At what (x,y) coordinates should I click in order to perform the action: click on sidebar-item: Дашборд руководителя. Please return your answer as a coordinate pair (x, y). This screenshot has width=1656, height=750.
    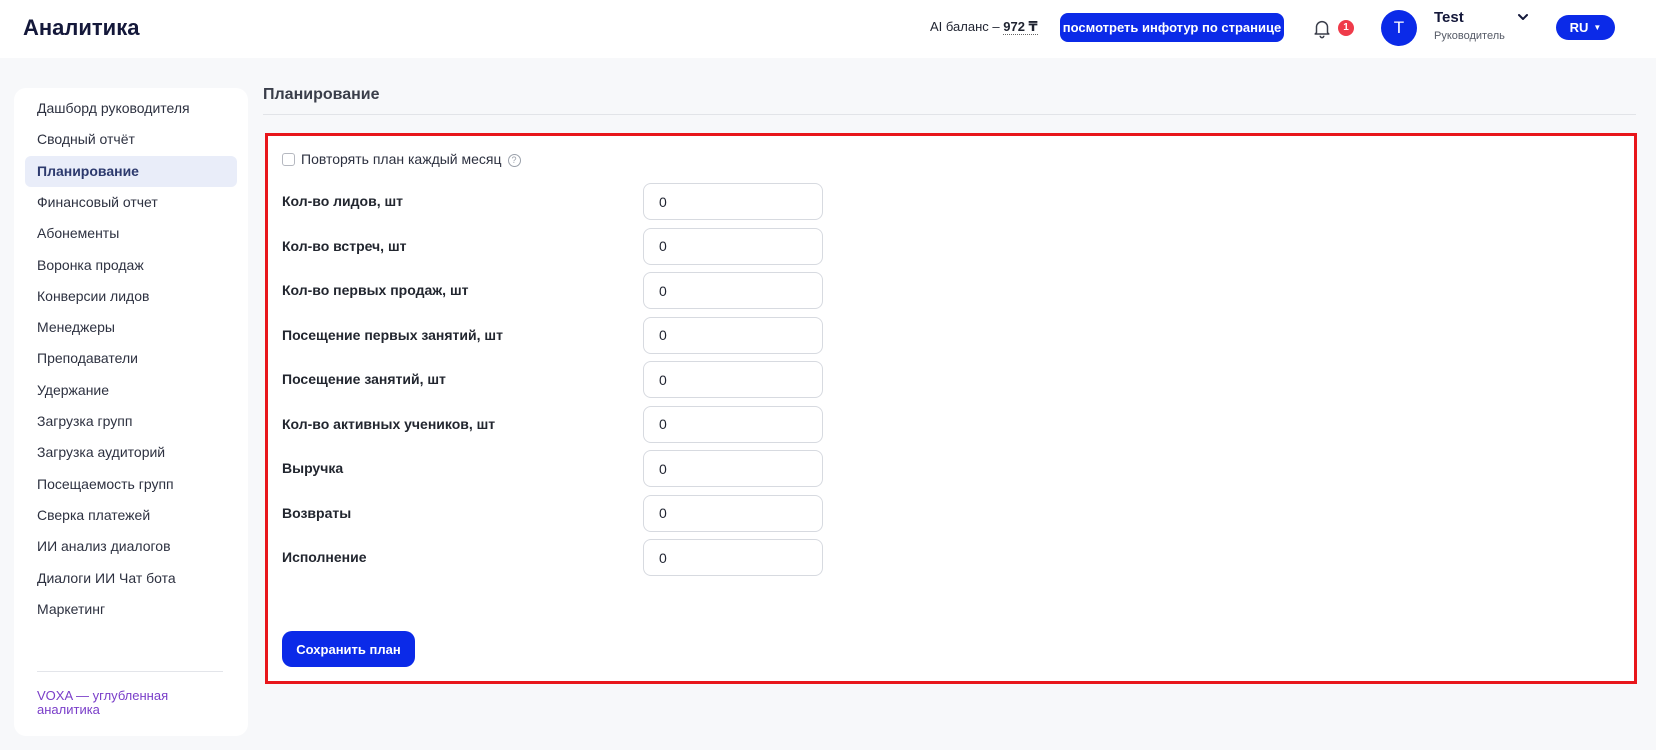
    Looking at the image, I should click on (131, 108).